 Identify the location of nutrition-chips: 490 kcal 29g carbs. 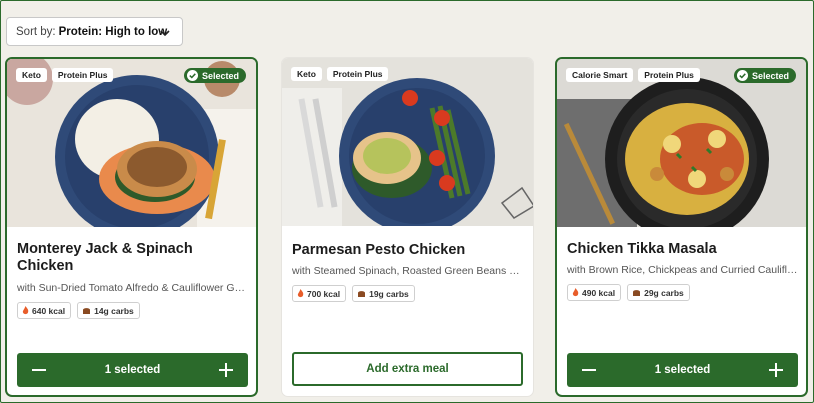
(628, 292).